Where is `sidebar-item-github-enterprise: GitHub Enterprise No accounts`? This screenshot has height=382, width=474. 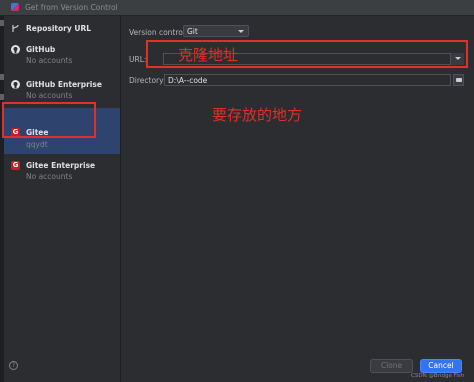 sidebar-item-github-enterprise: GitHub Enterprise No accounts is located at coordinates (62, 89).